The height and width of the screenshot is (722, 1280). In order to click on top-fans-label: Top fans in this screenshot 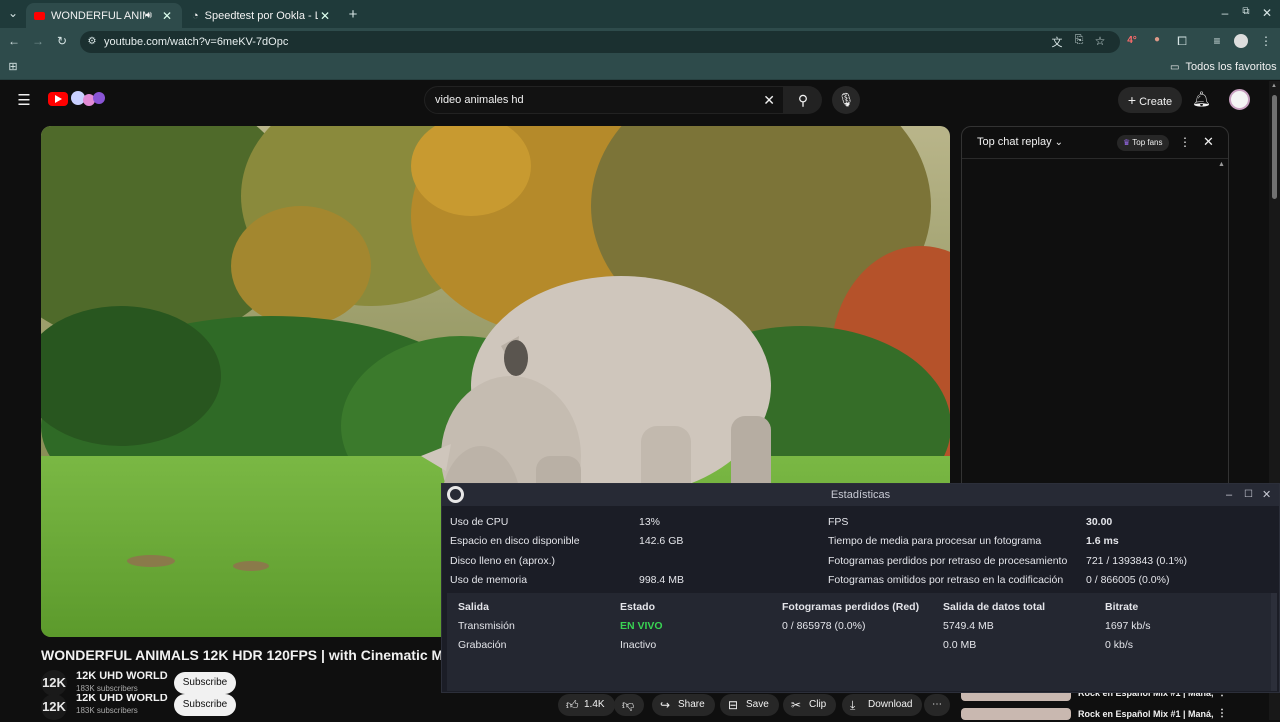, I will do `click(1147, 142)`.